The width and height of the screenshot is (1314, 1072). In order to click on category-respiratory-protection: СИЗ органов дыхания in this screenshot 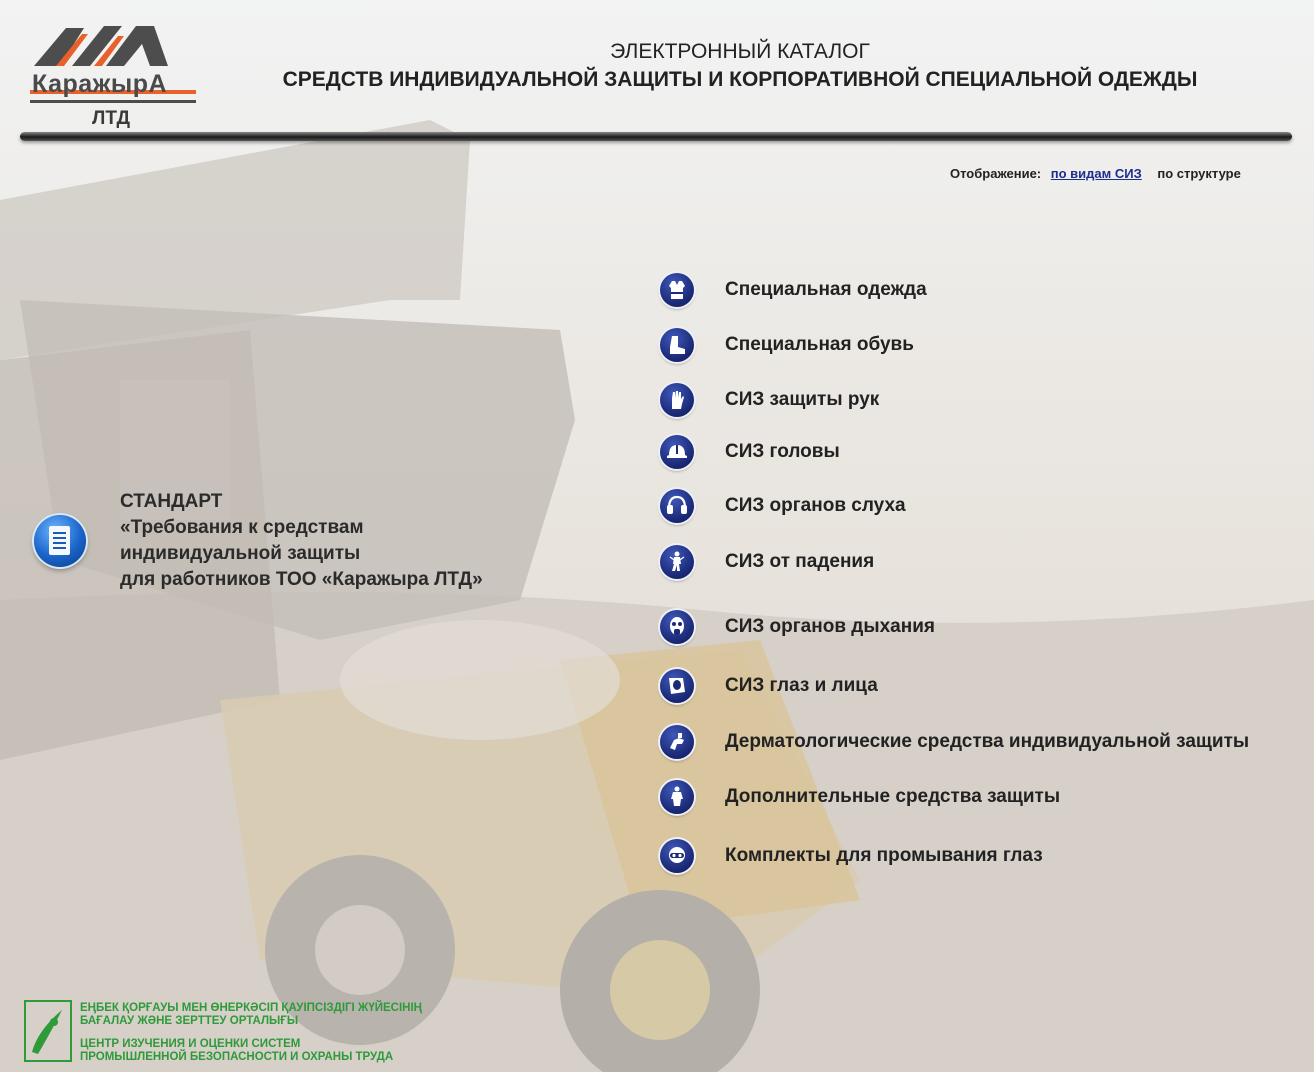, I will do `click(797, 627)`.